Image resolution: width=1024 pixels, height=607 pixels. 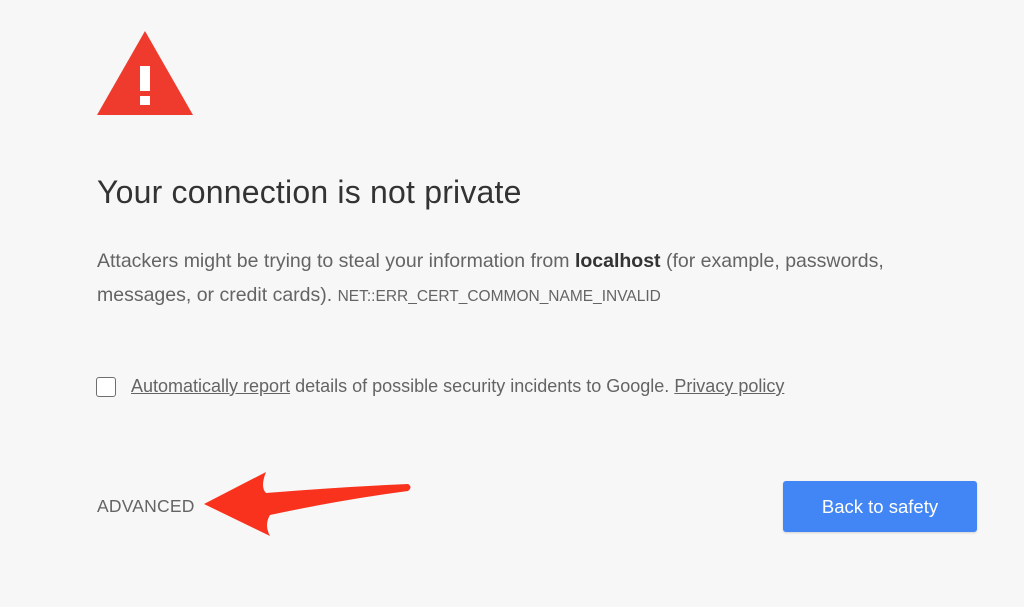 I want to click on report-checkbox, so click(x=106, y=386).